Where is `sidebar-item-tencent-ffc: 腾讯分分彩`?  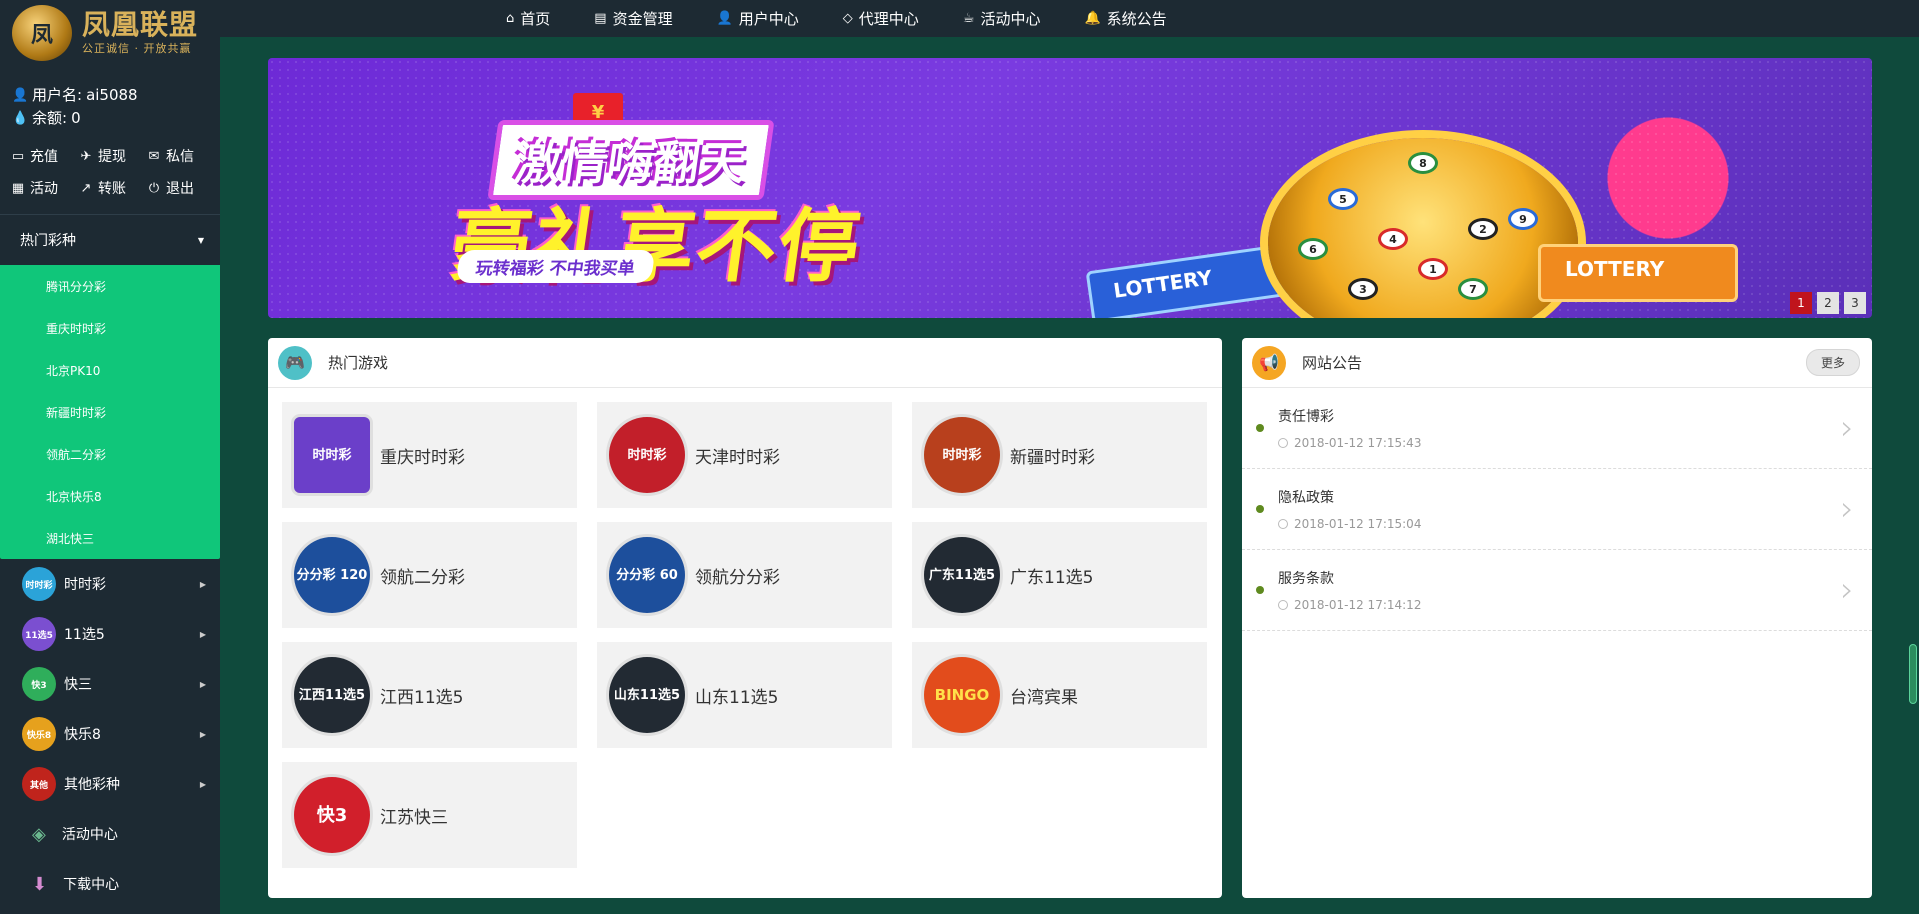
sidebar-item-tencent-ffc: 腾讯分分彩 is located at coordinates (110, 286).